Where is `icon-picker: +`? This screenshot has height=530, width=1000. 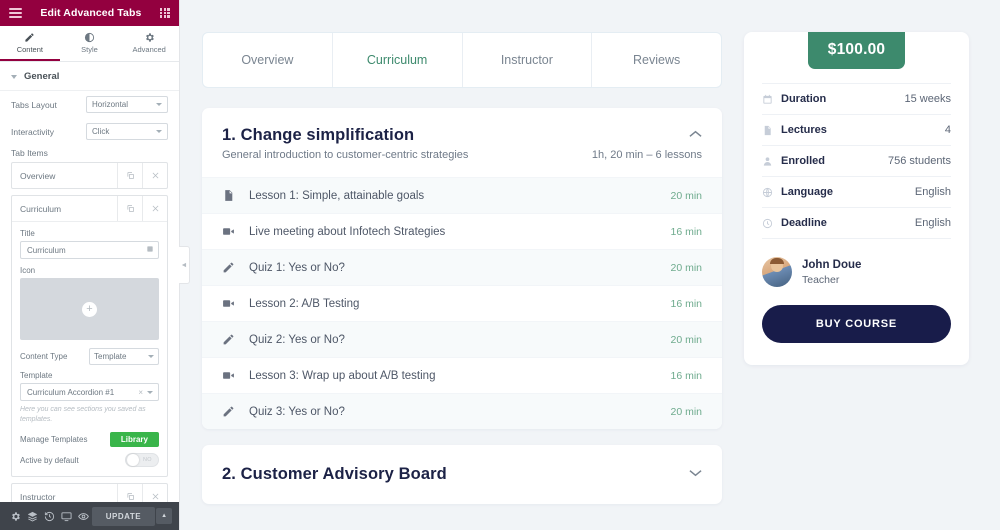 icon-picker: + is located at coordinates (89, 309).